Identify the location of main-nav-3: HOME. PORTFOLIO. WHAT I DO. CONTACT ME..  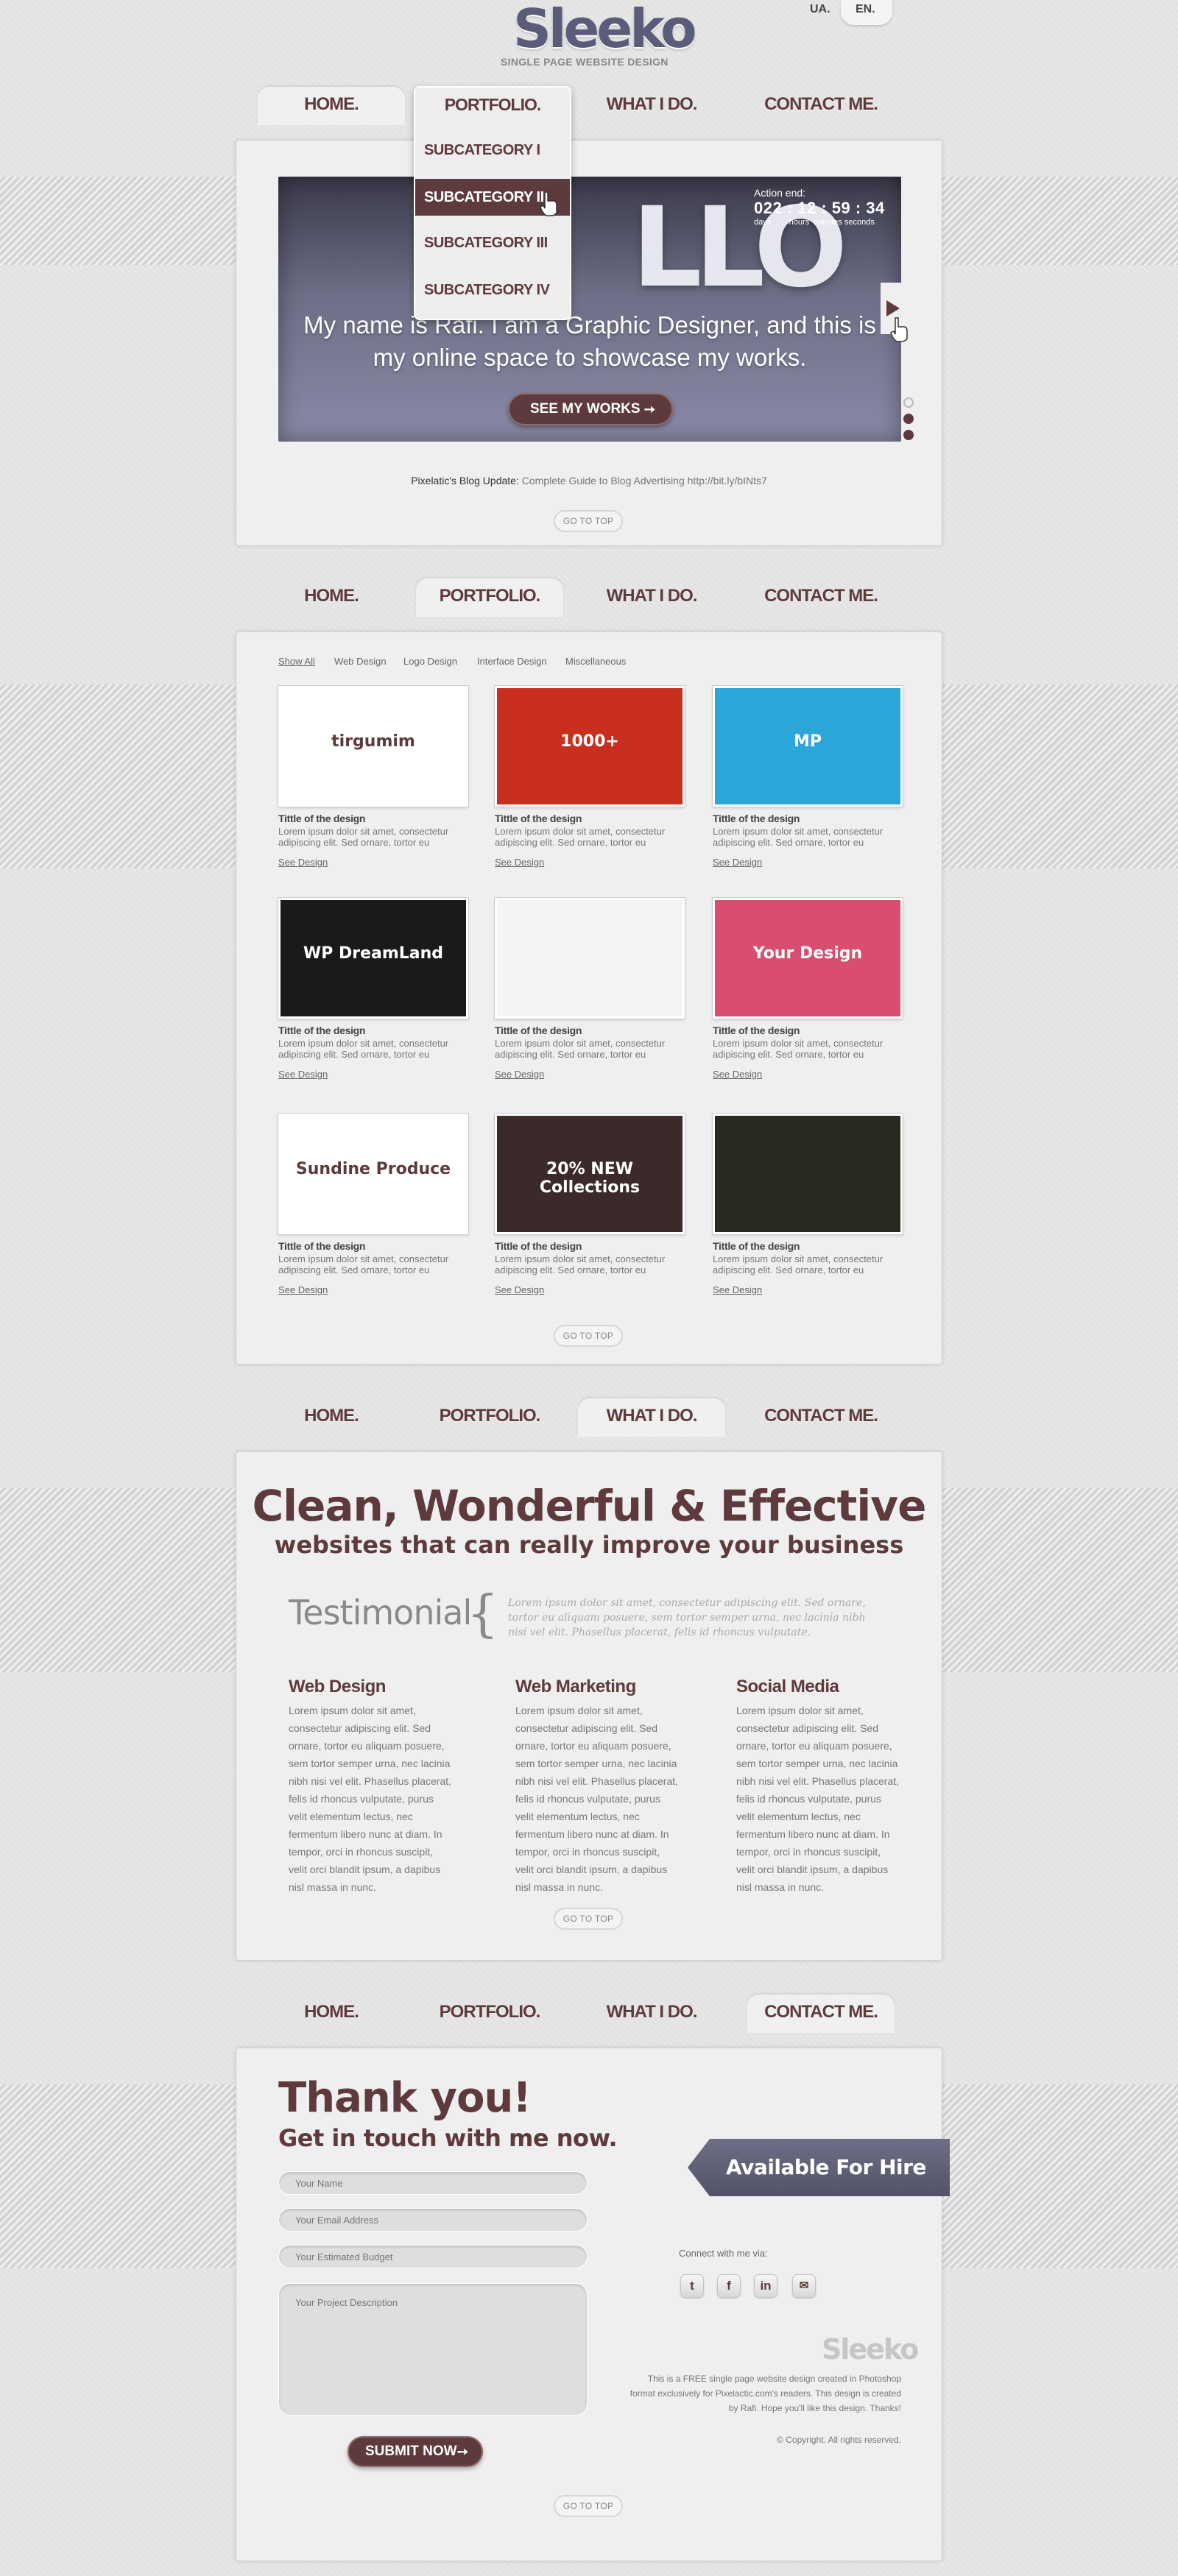
(589, 1417).